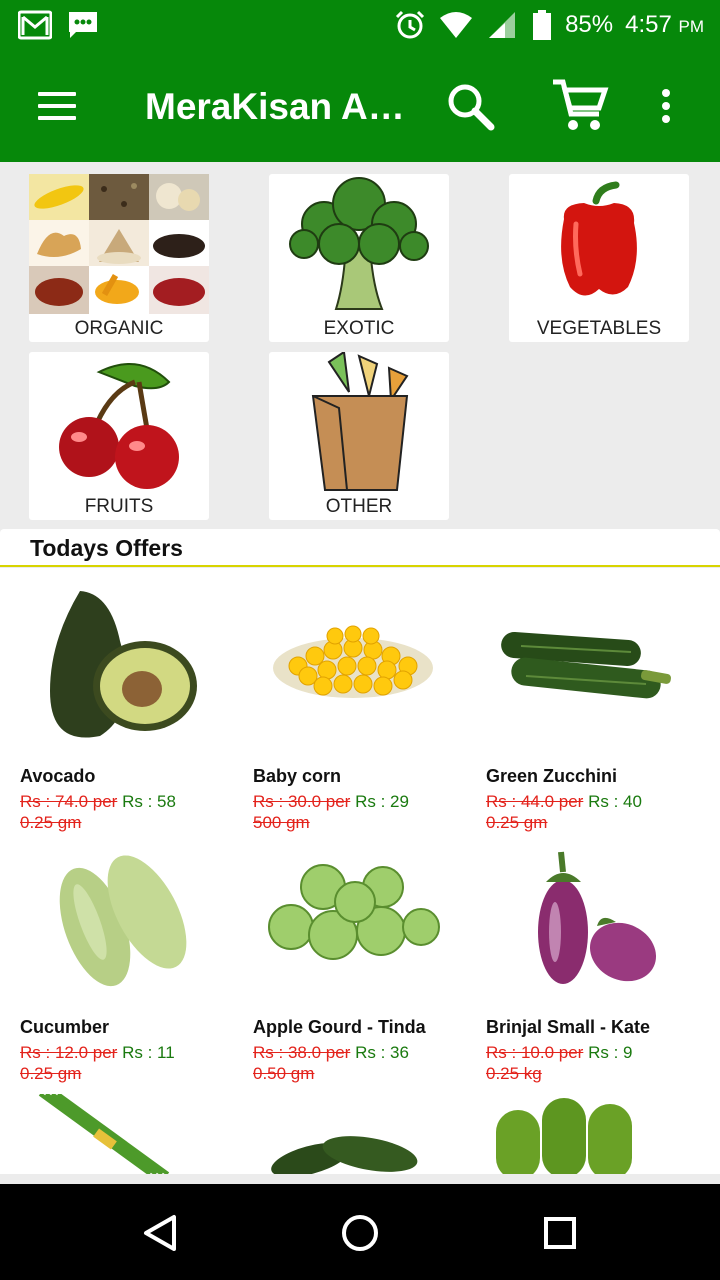 Image resolution: width=720 pixels, height=1280 pixels. I want to click on overflow-icon, so click(666, 106).